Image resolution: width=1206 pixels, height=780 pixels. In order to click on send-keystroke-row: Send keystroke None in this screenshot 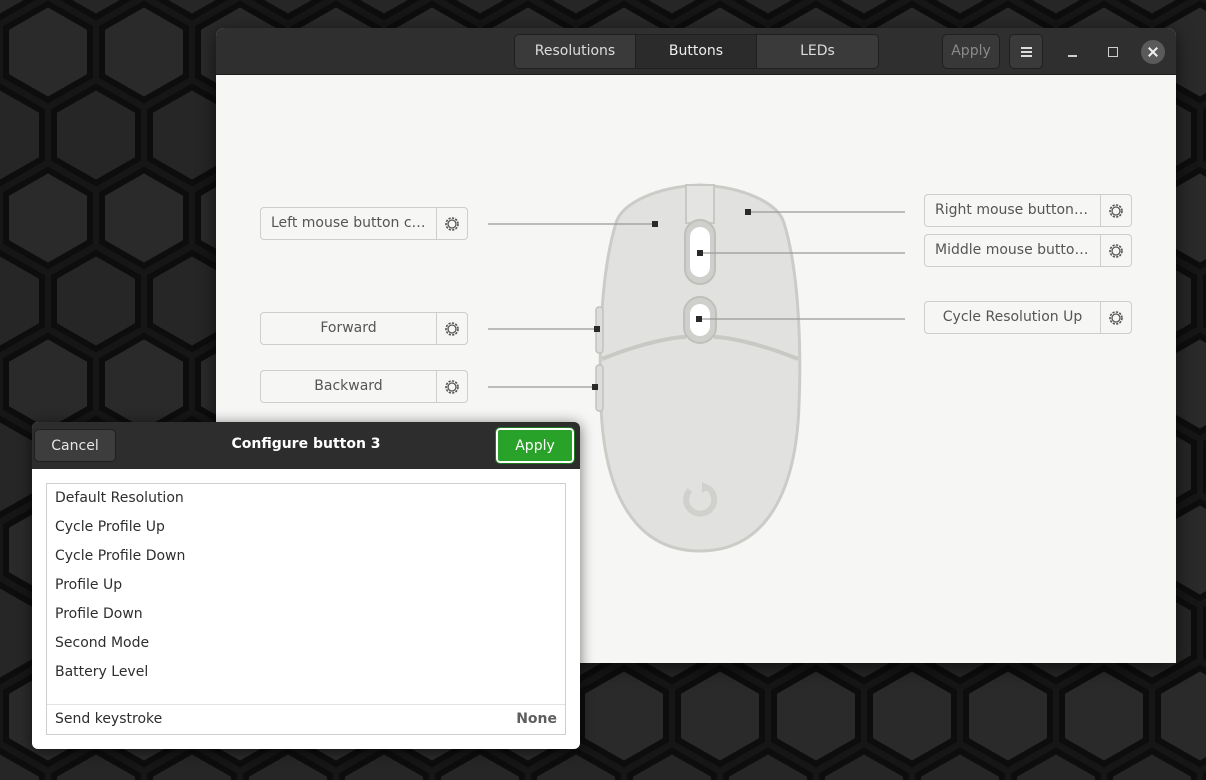, I will do `click(306, 719)`.